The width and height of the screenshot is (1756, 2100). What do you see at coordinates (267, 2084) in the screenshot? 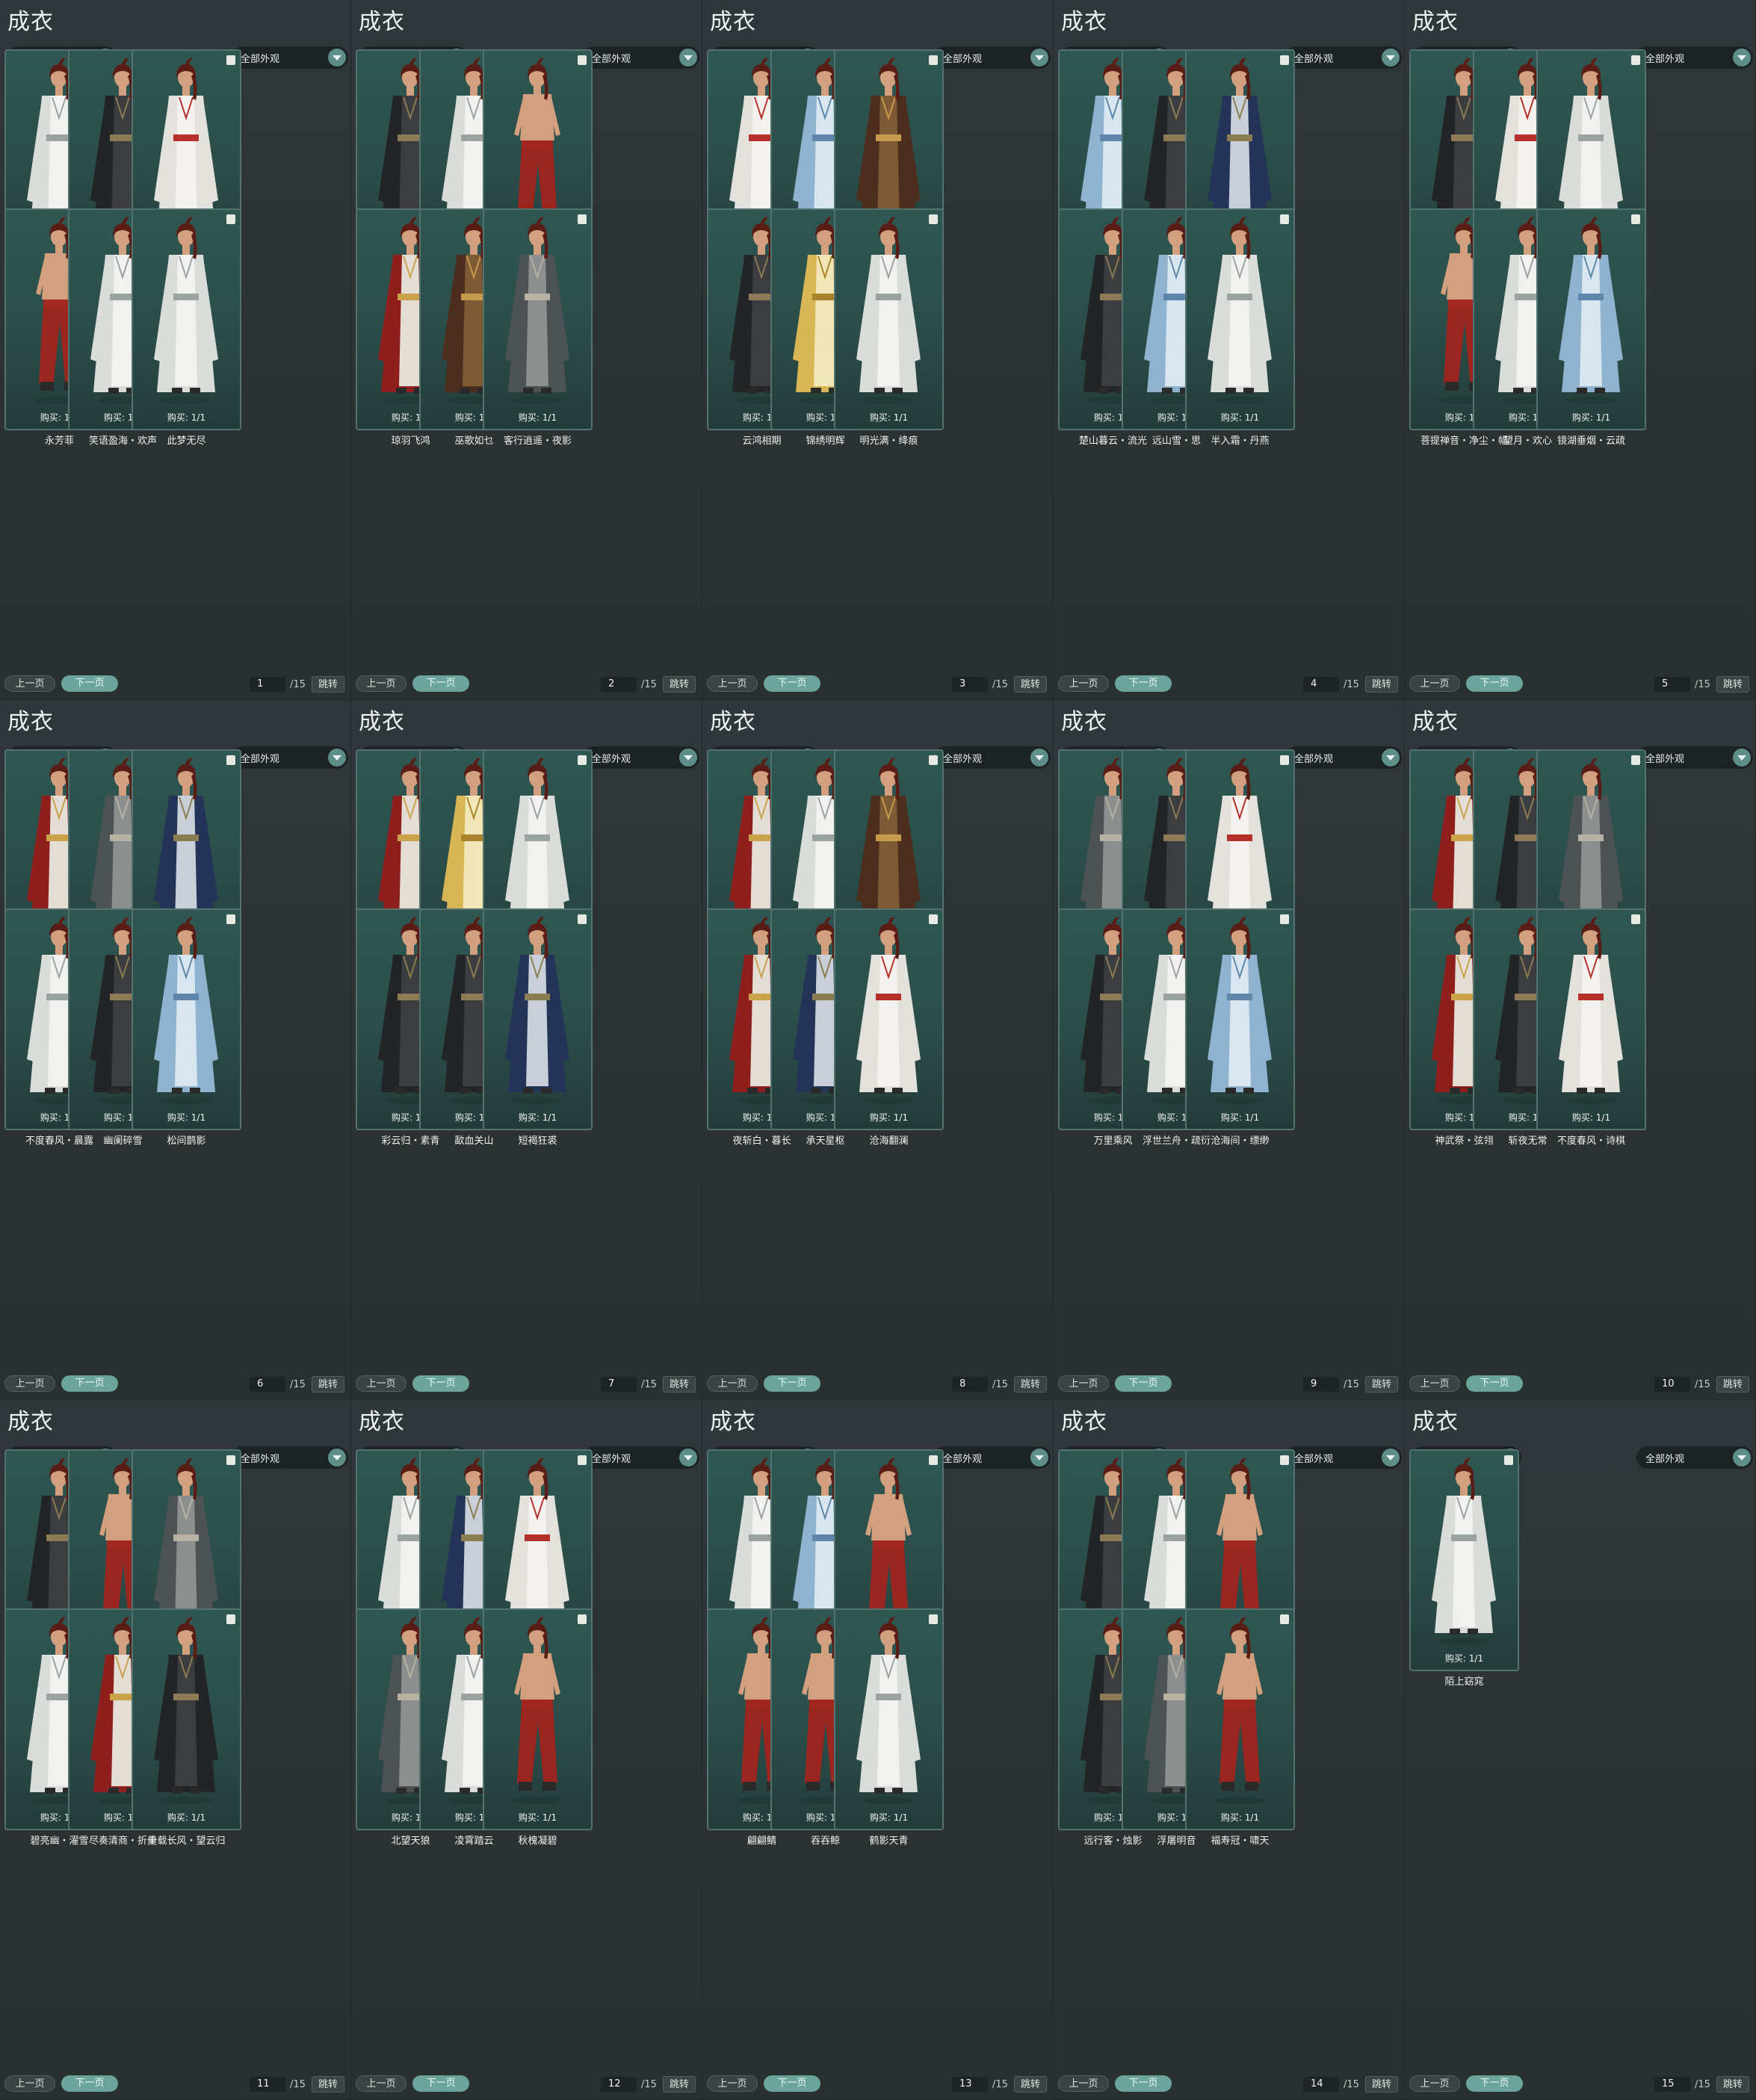
I see `page-number-input: 11` at bounding box center [267, 2084].